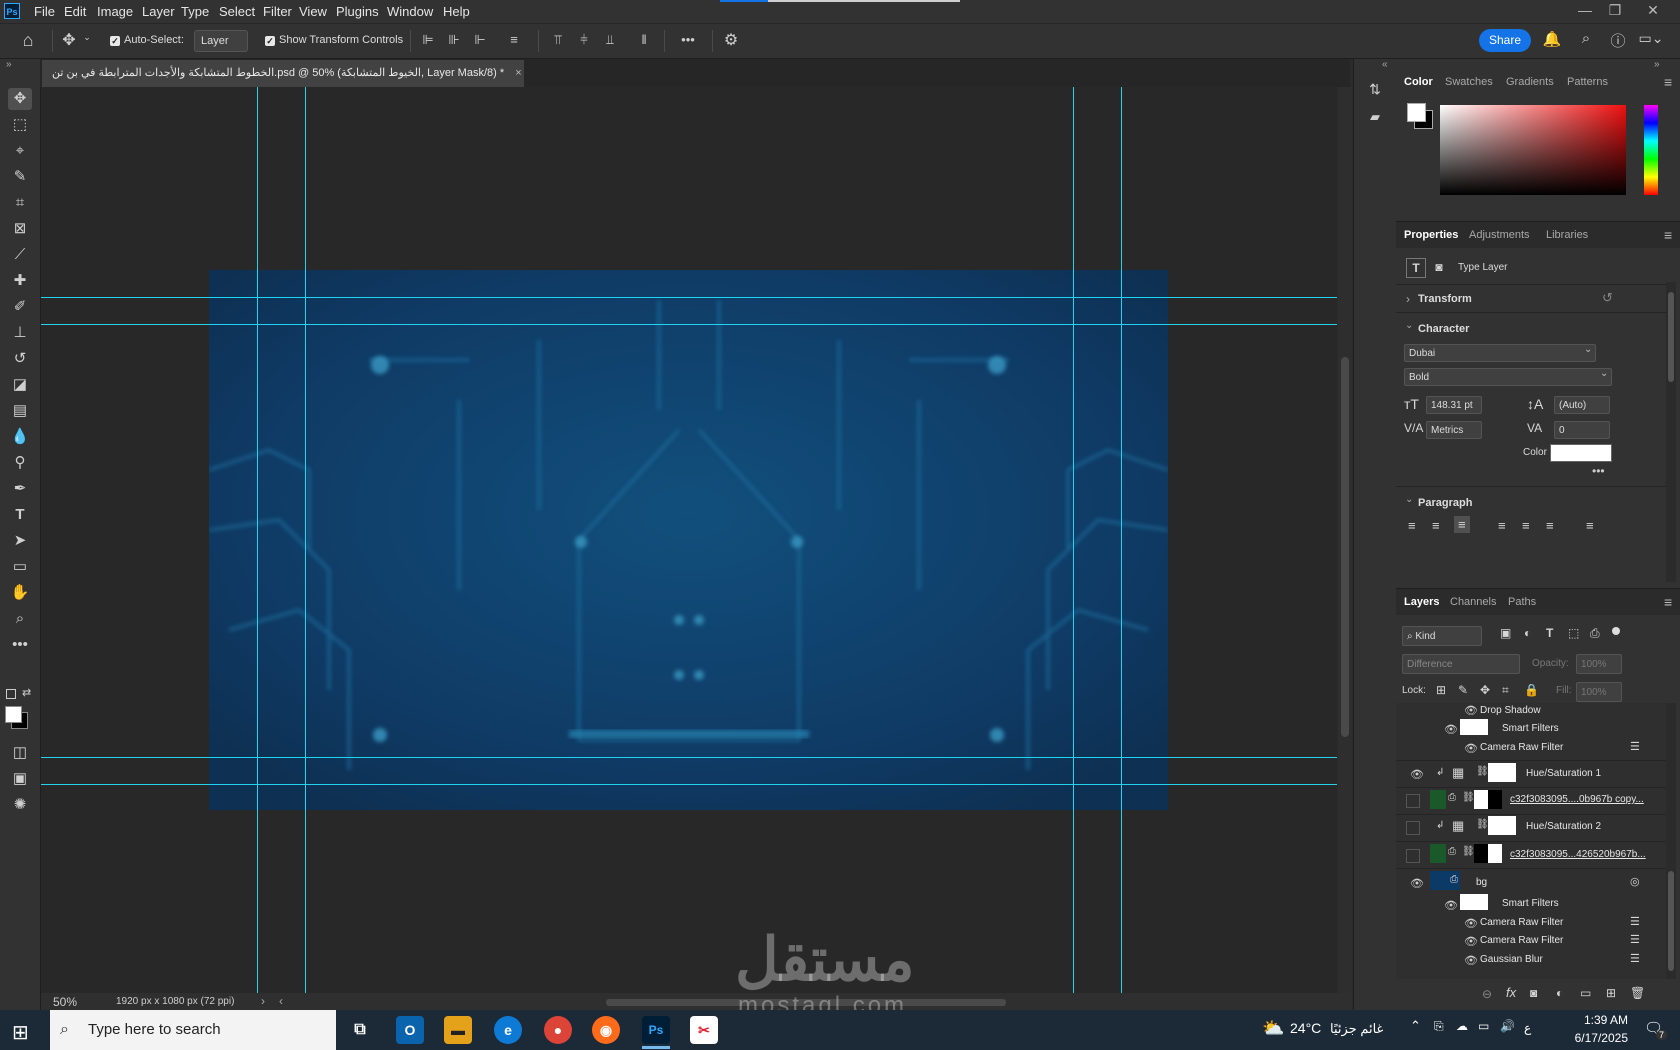 This screenshot has height=1050, width=1680. Describe the element at coordinates (26, 692) in the screenshot. I see `swap-colors-icon: ⇄` at that location.